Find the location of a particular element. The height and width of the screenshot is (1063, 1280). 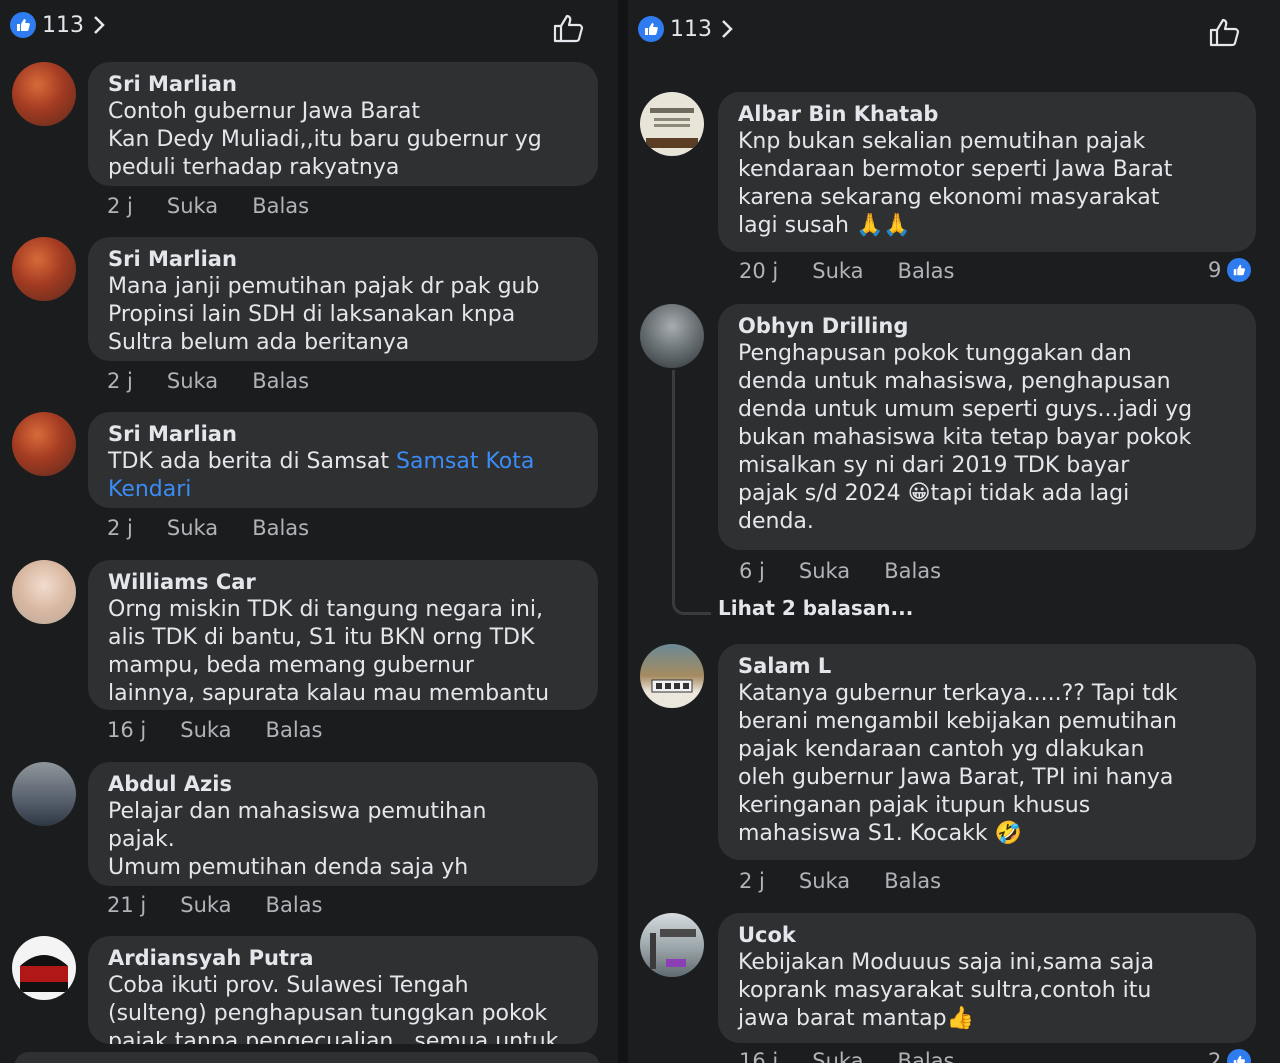

comment-time: 20 j is located at coordinates (758, 271).